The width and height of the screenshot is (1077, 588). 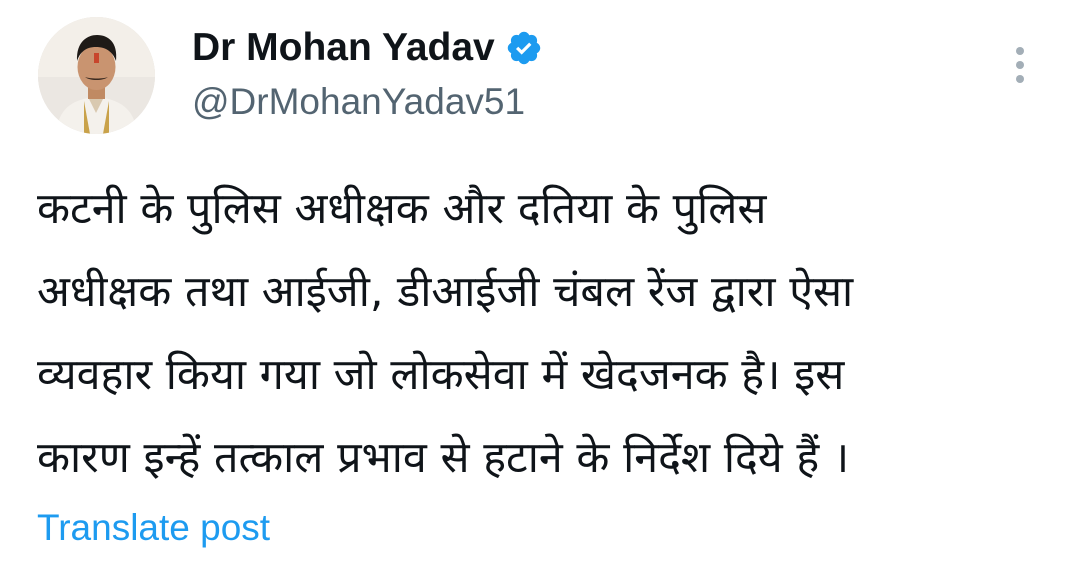 What do you see at coordinates (402, 209) in the screenshot?
I see `tweet-line: कटनी के पुलिस अधीक्षक और दतिया के पुलिस` at bounding box center [402, 209].